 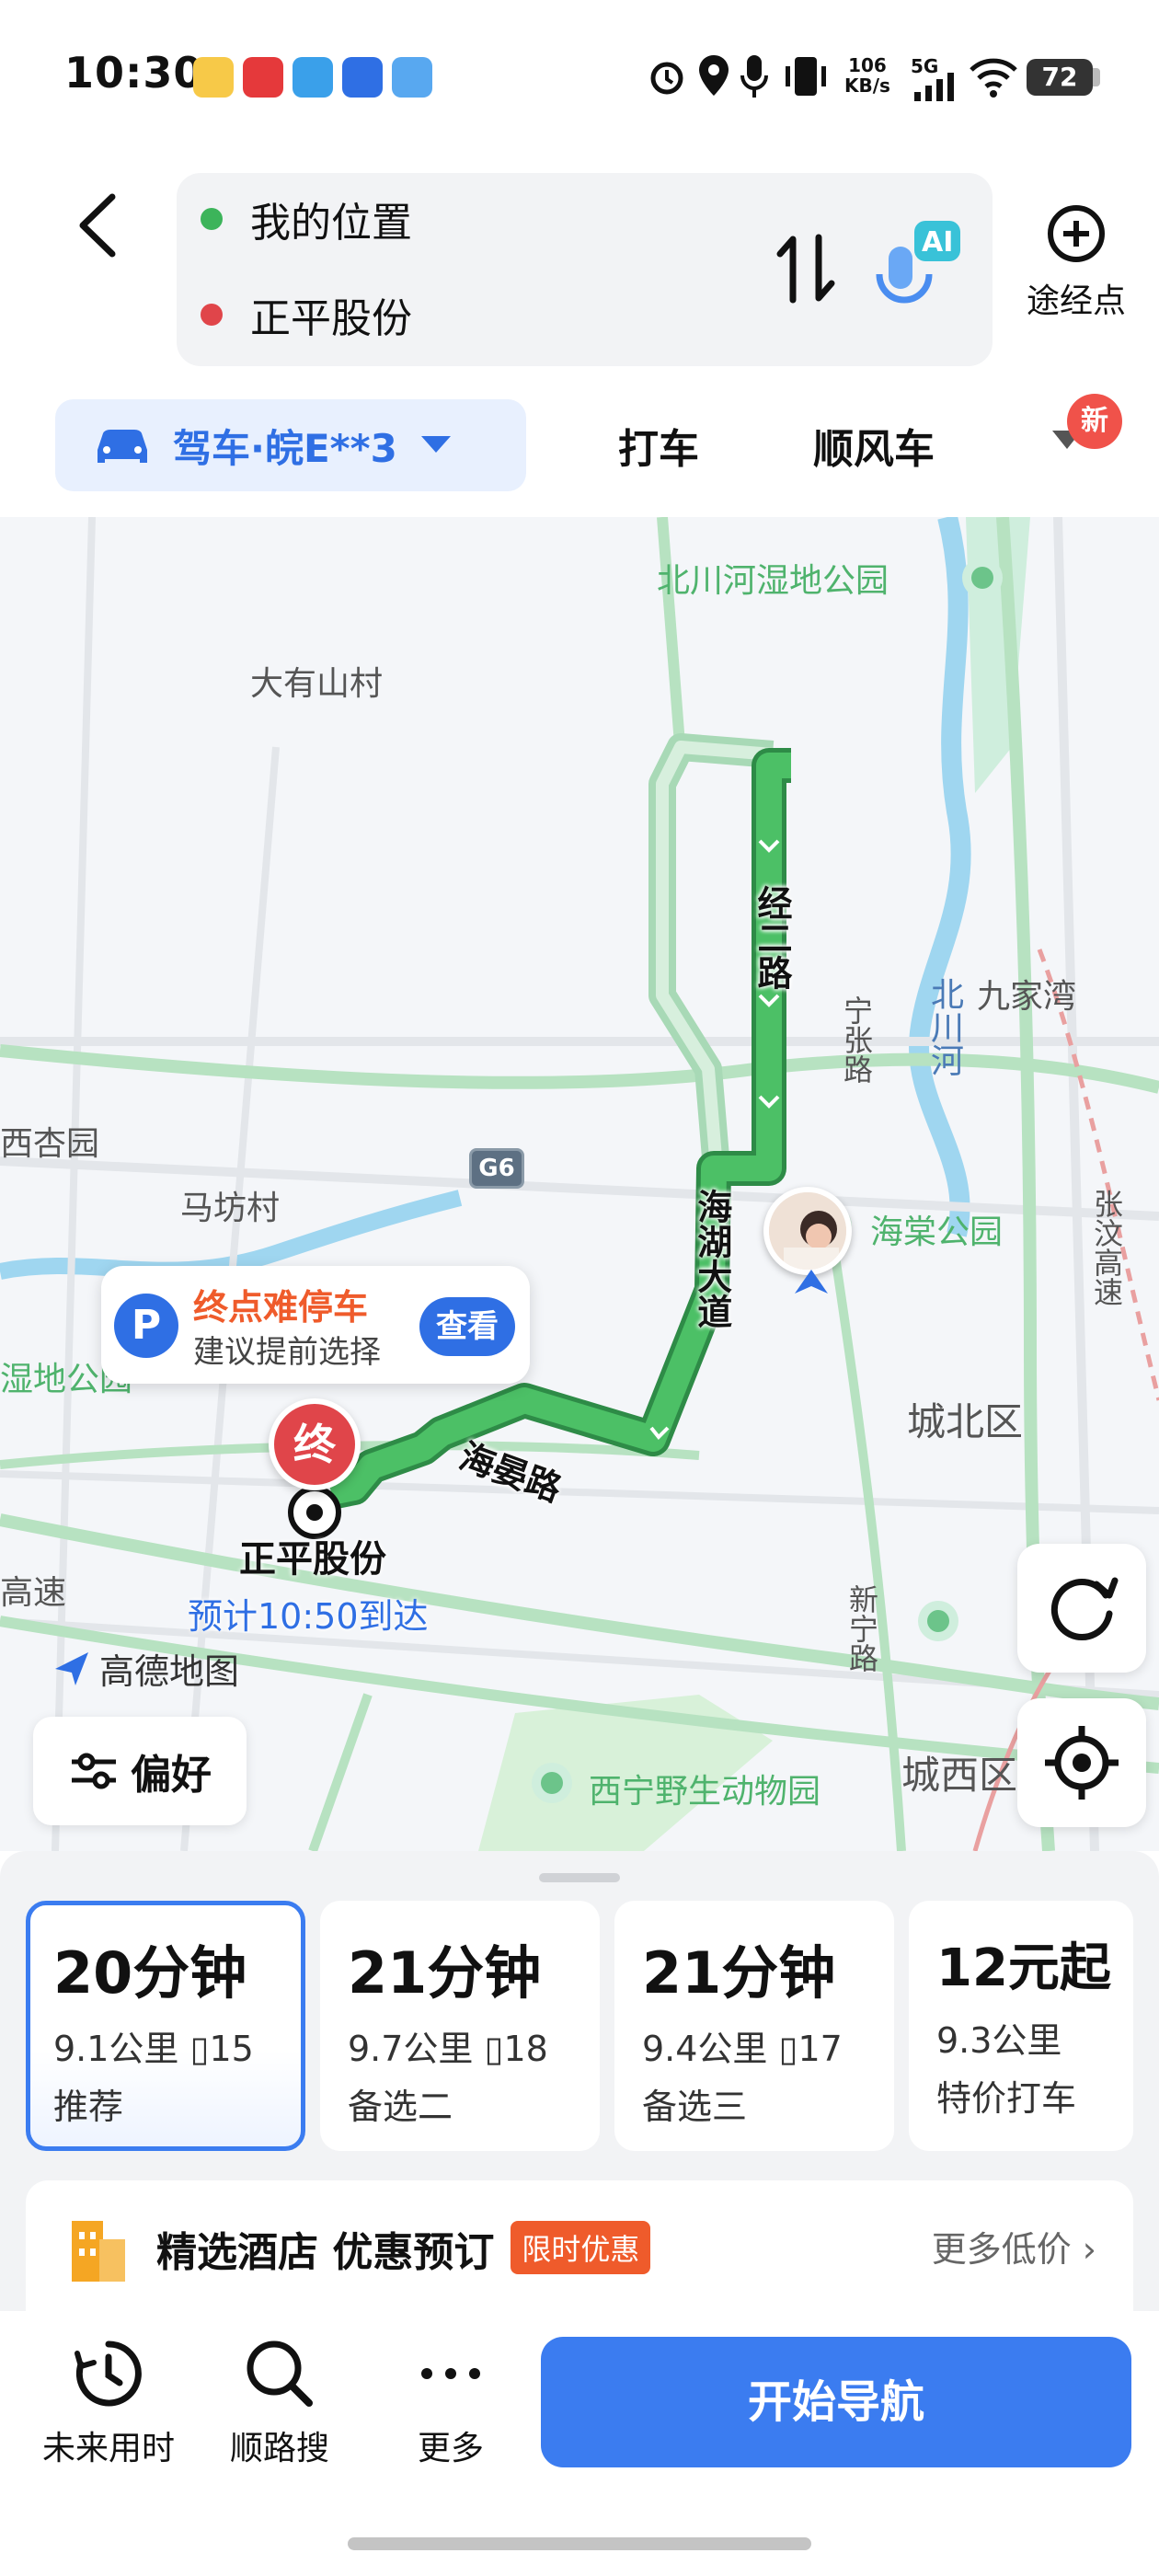 I want to click on map-label-highway-left: 高速, so click(x=33, y=1593).